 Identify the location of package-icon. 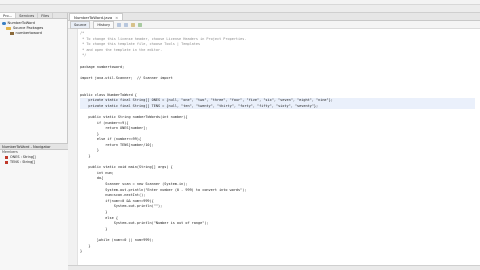
(12, 33).